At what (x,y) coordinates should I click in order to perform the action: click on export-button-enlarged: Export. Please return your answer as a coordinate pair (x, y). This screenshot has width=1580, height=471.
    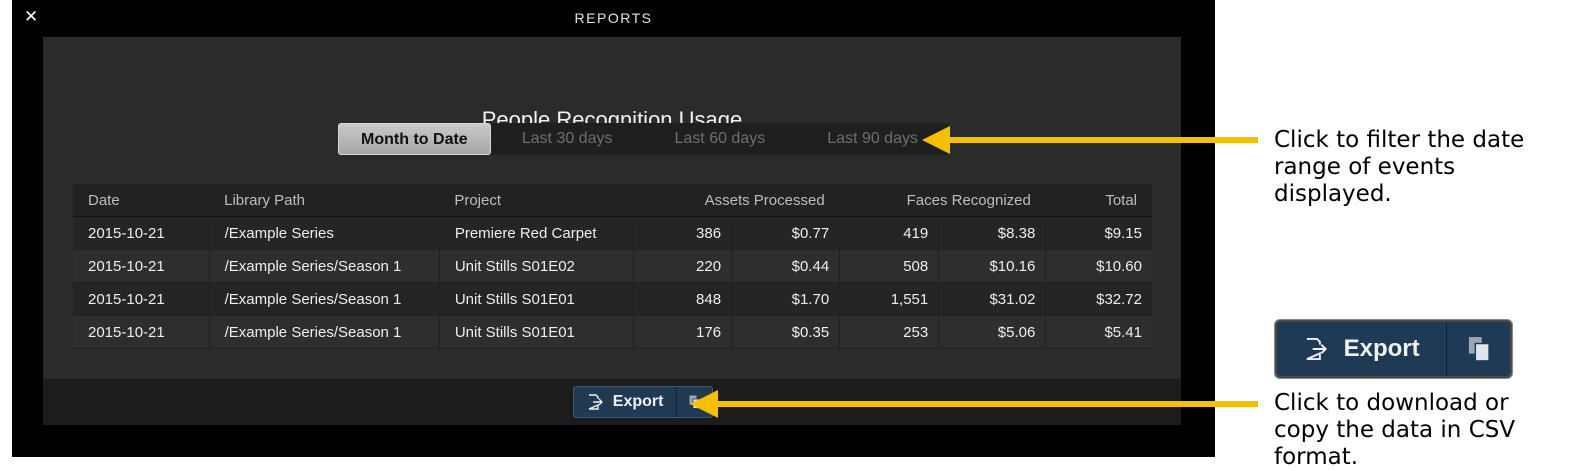
    Looking at the image, I should click on (1393, 349).